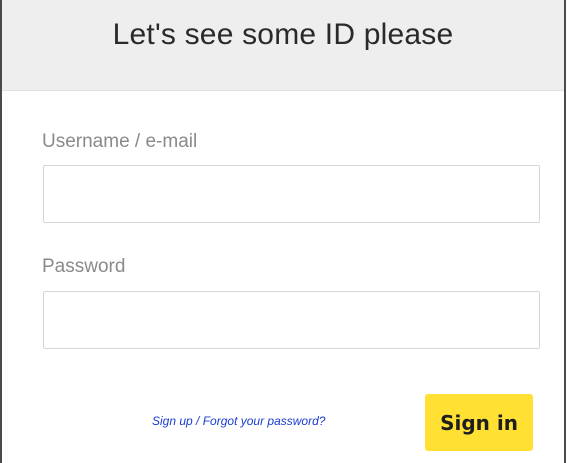 Image resolution: width=572 pixels, height=463 pixels. Describe the element at coordinates (172, 421) in the screenshot. I see `signup-link: Sign up` at that location.